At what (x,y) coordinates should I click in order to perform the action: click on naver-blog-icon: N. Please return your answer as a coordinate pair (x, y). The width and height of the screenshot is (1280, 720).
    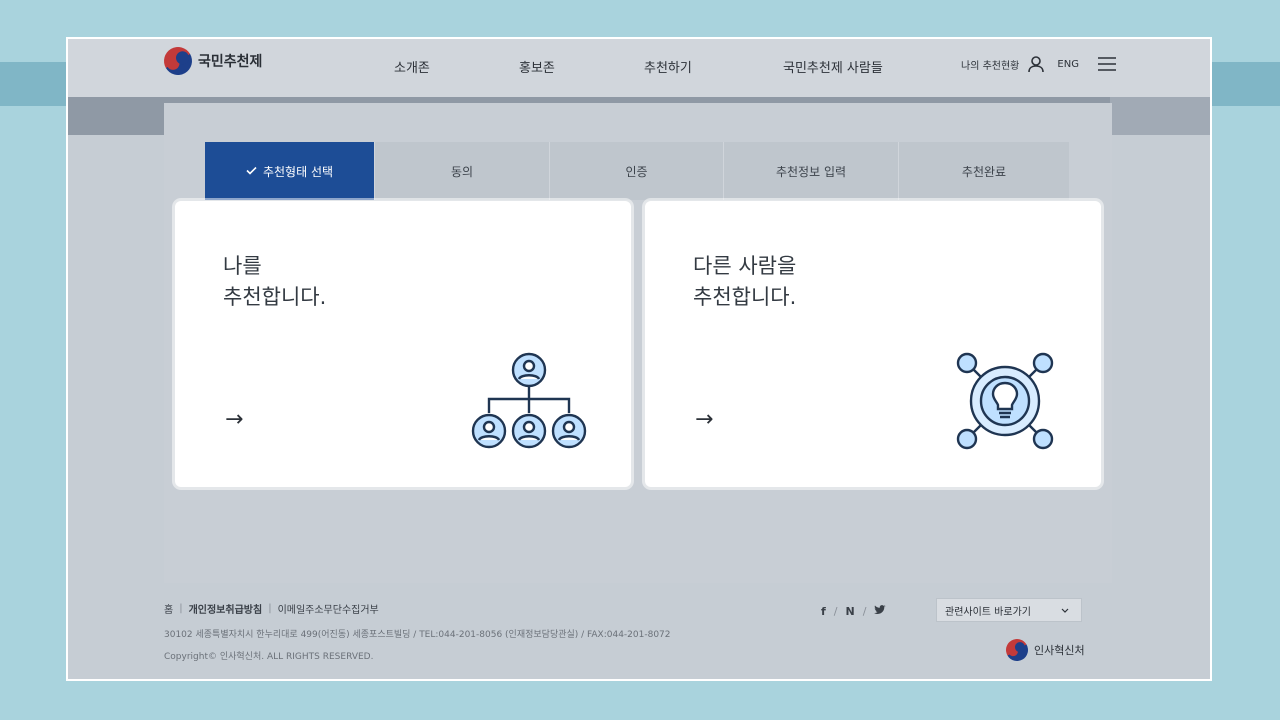
    Looking at the image, I should click on (850, 611).